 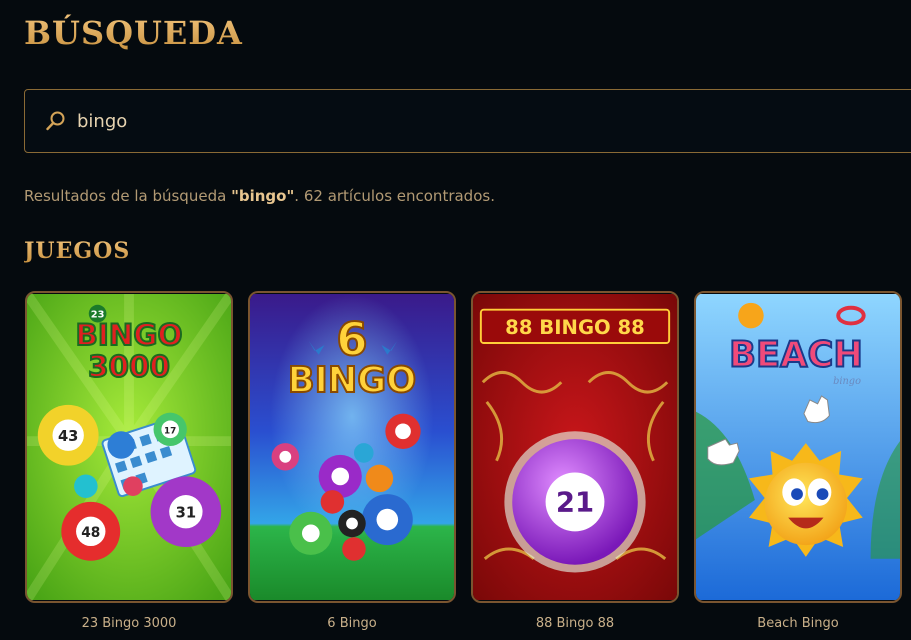 I want to click on results-prefix: Resultados de la búsqueda, so click(x=128, y=196).